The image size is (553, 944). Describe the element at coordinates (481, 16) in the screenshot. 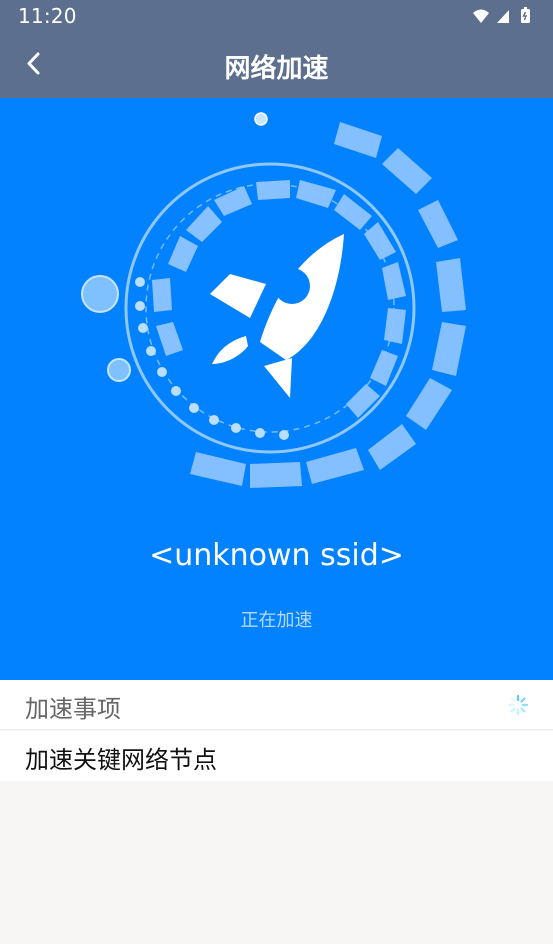

I see `wifi-icon` at that location.